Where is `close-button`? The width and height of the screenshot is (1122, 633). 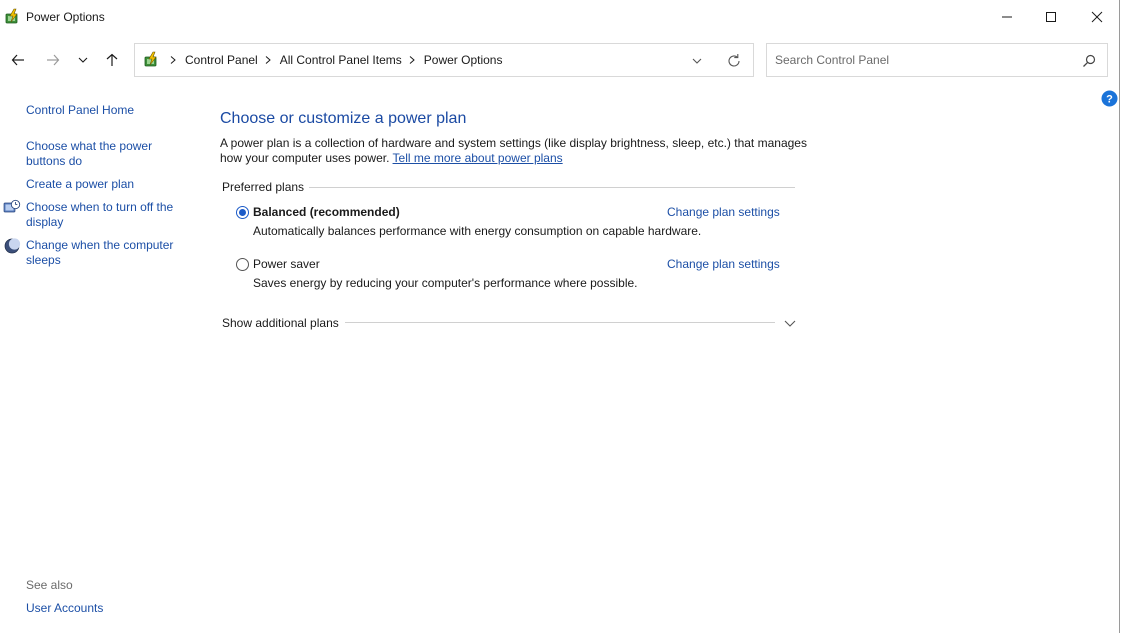 close-button is located at coordinates (1097, 17).